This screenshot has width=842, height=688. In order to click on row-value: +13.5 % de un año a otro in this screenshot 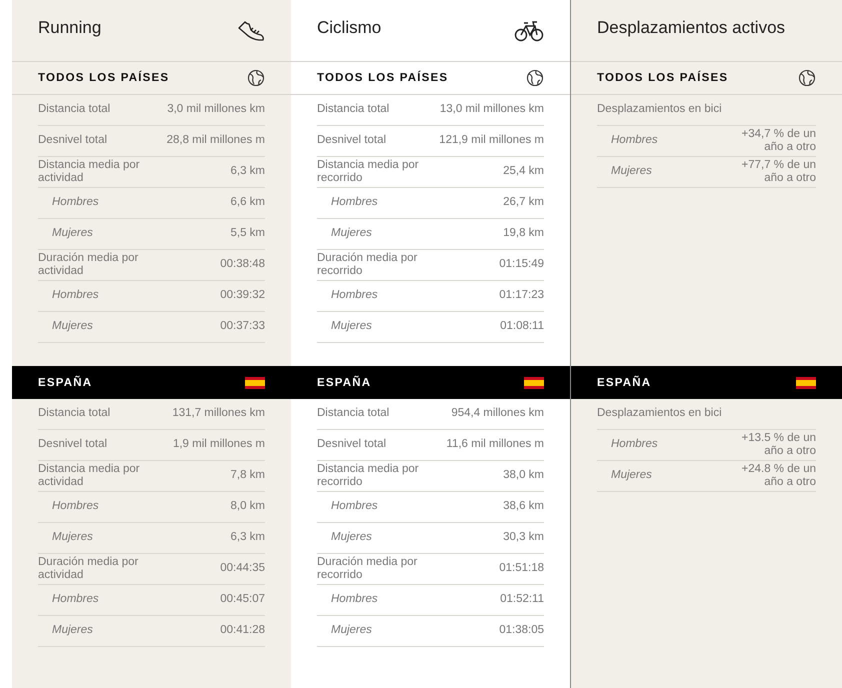, I will do `click(778, 445)`.